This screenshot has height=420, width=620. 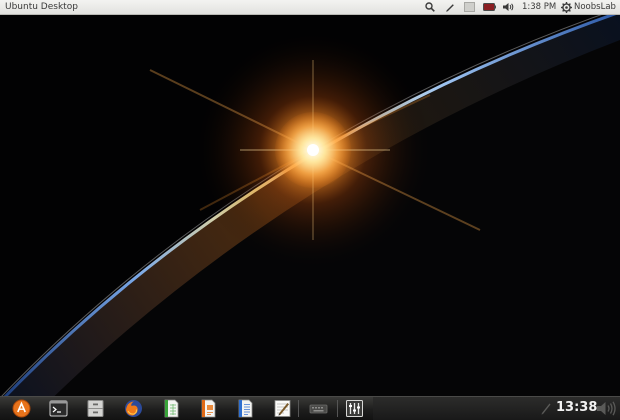 I want to click on dock: 13:38, so click(x=310, y=408).